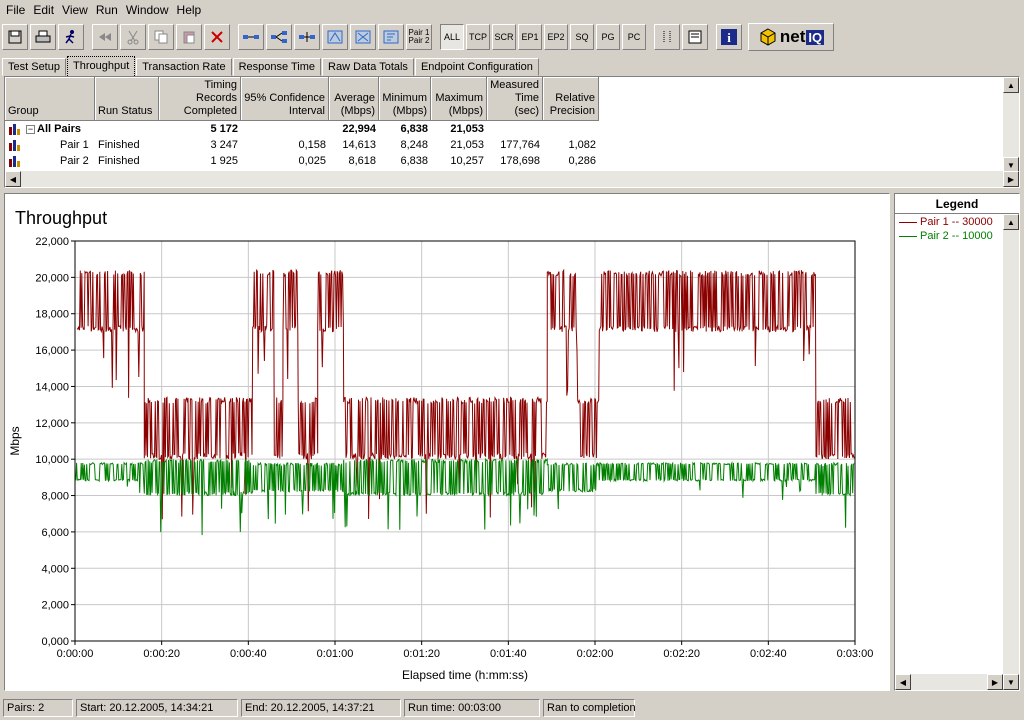  What do you see at coordinates (634, 37) in the screenshot?
I see `filter-pc-button: PC` at bounding box center [634, 37].